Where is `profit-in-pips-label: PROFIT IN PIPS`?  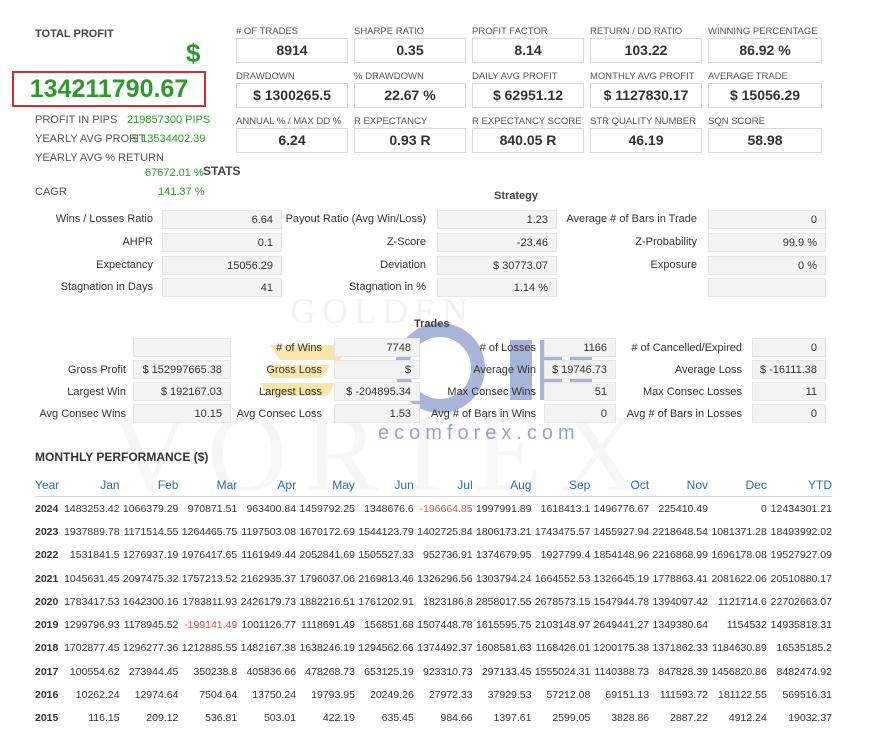
profit-in-pips-label: PROFIT IN PIPS is located at coordinates (76, 120).